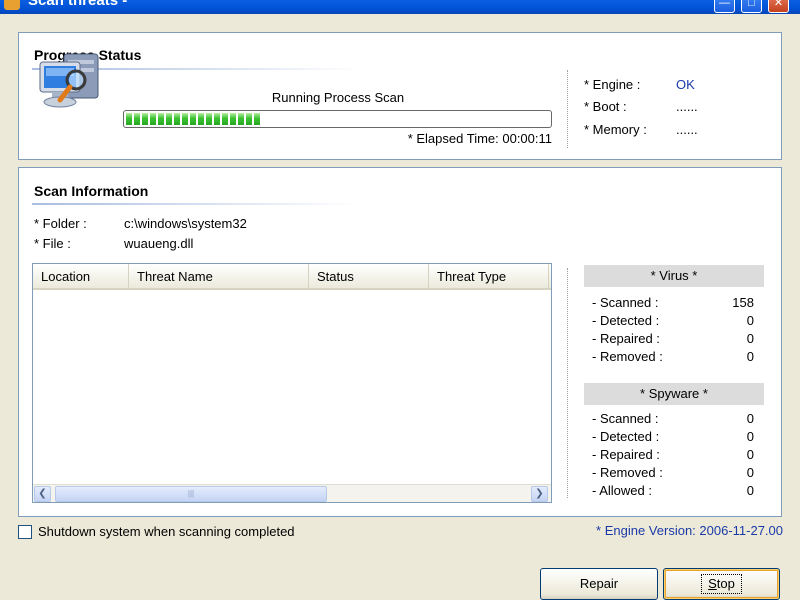  Describe the element at coordinates (60, 223) in the screenshot. I see `folder-label: * Folder :` at that location.